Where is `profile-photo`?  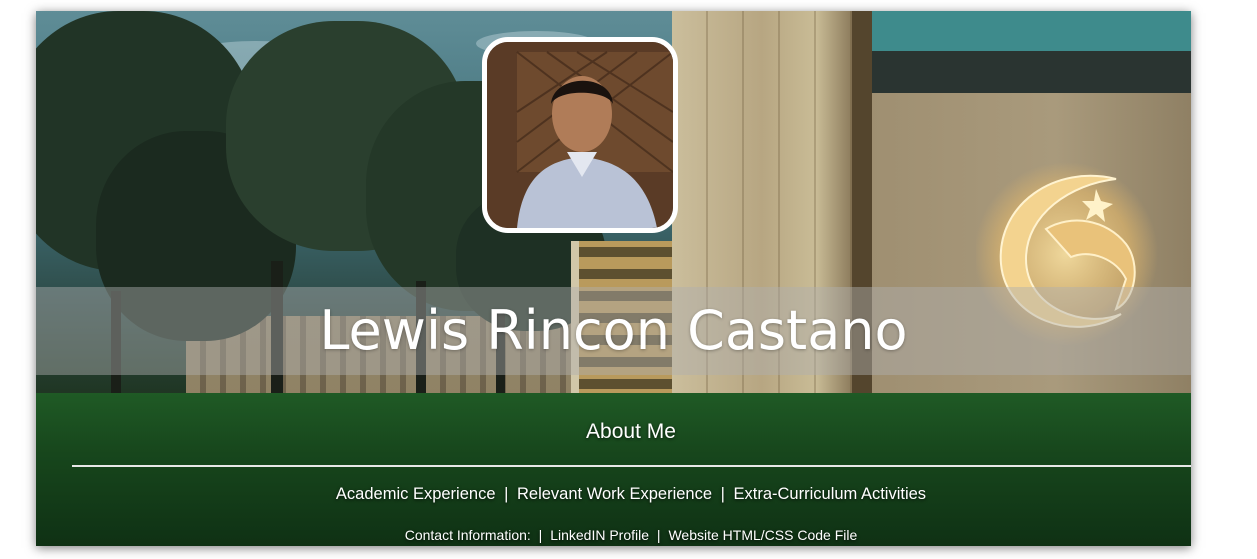 profile-photo is located at coordinates (580, 135).